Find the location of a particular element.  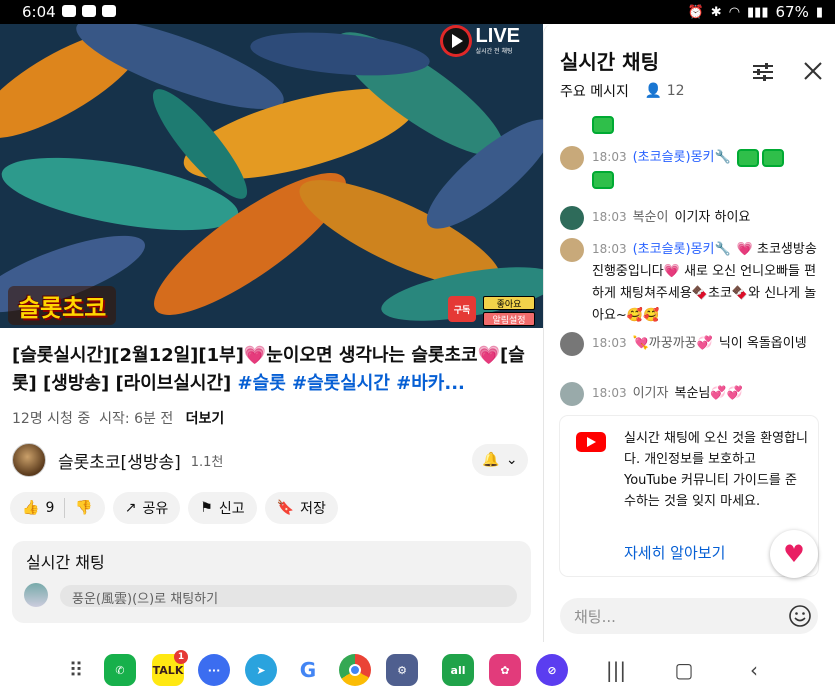

status-bar: 6:04 ⏰ ✱ ◠ ▮▮▮ 67% ▮ is located at coordinates (417, 12).